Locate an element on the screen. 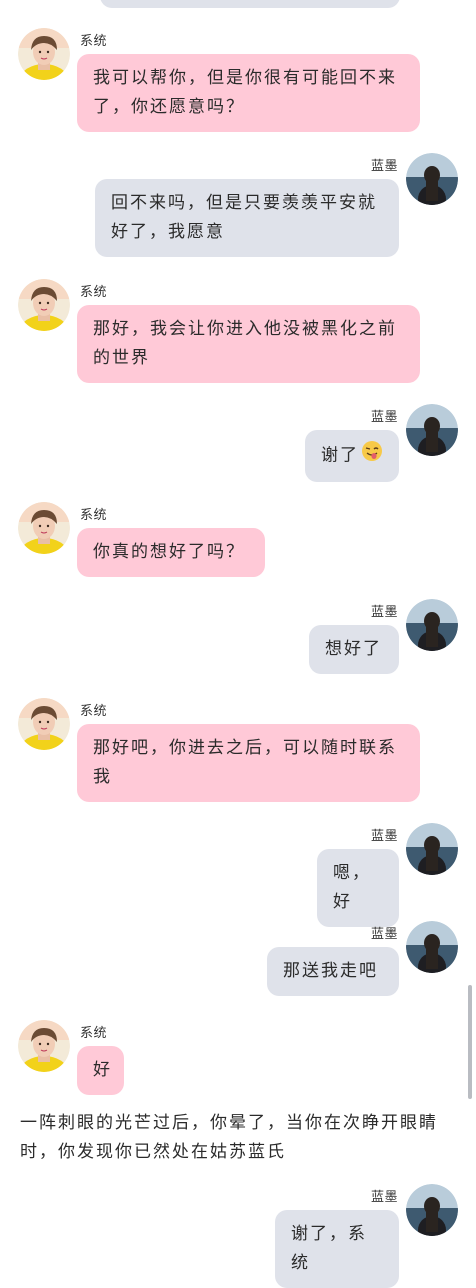  message-bubble: 那好吧，你进去之后，可以随时联系我 is located at coordinates (248, 763).